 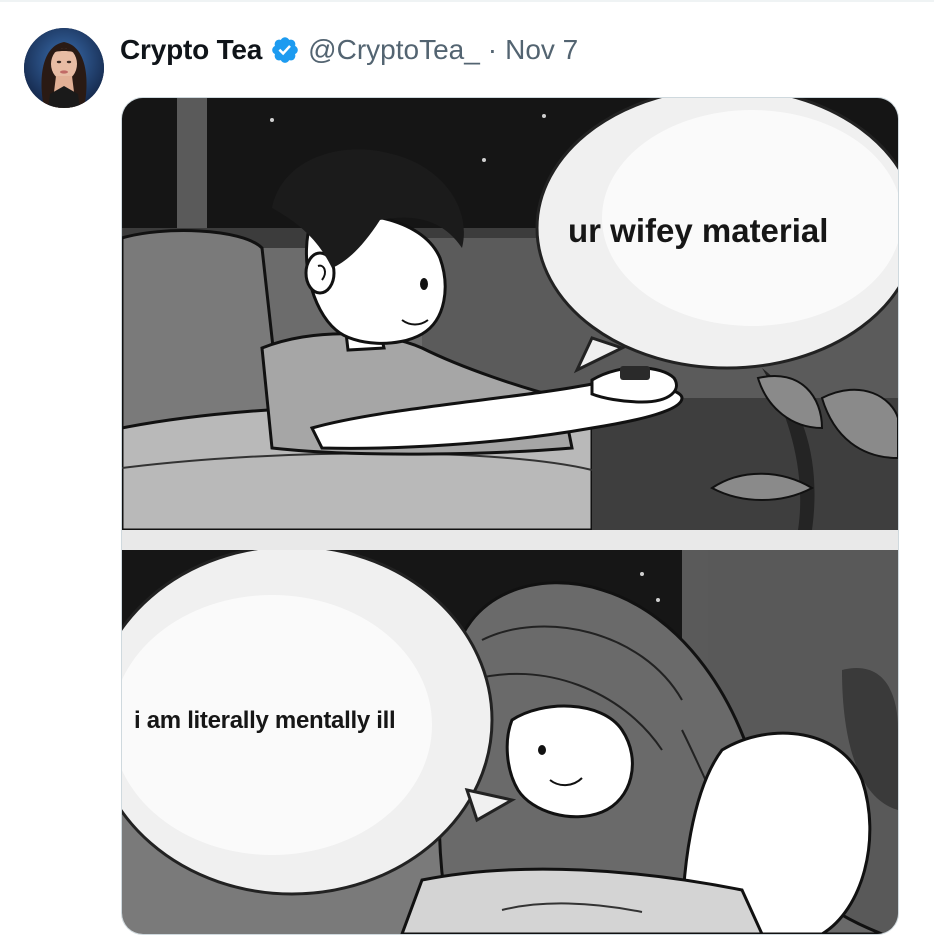 I want to click on tweet-header: Crypto Tea @CryptoTea_ · Nov 7, so click(x=349, y=50).